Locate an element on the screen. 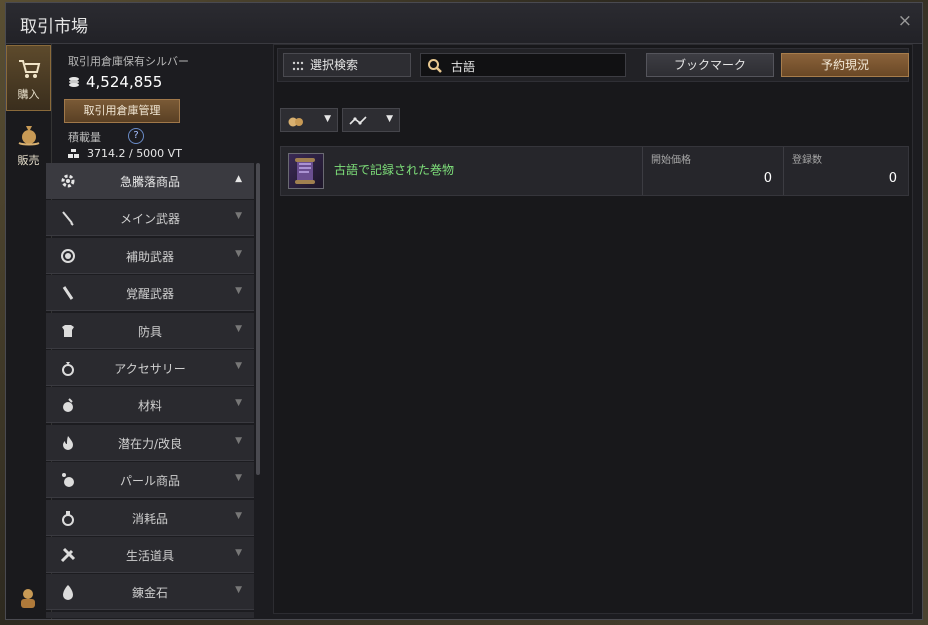  select-search-button: 選択検索 is located at coordinates (347, 65).